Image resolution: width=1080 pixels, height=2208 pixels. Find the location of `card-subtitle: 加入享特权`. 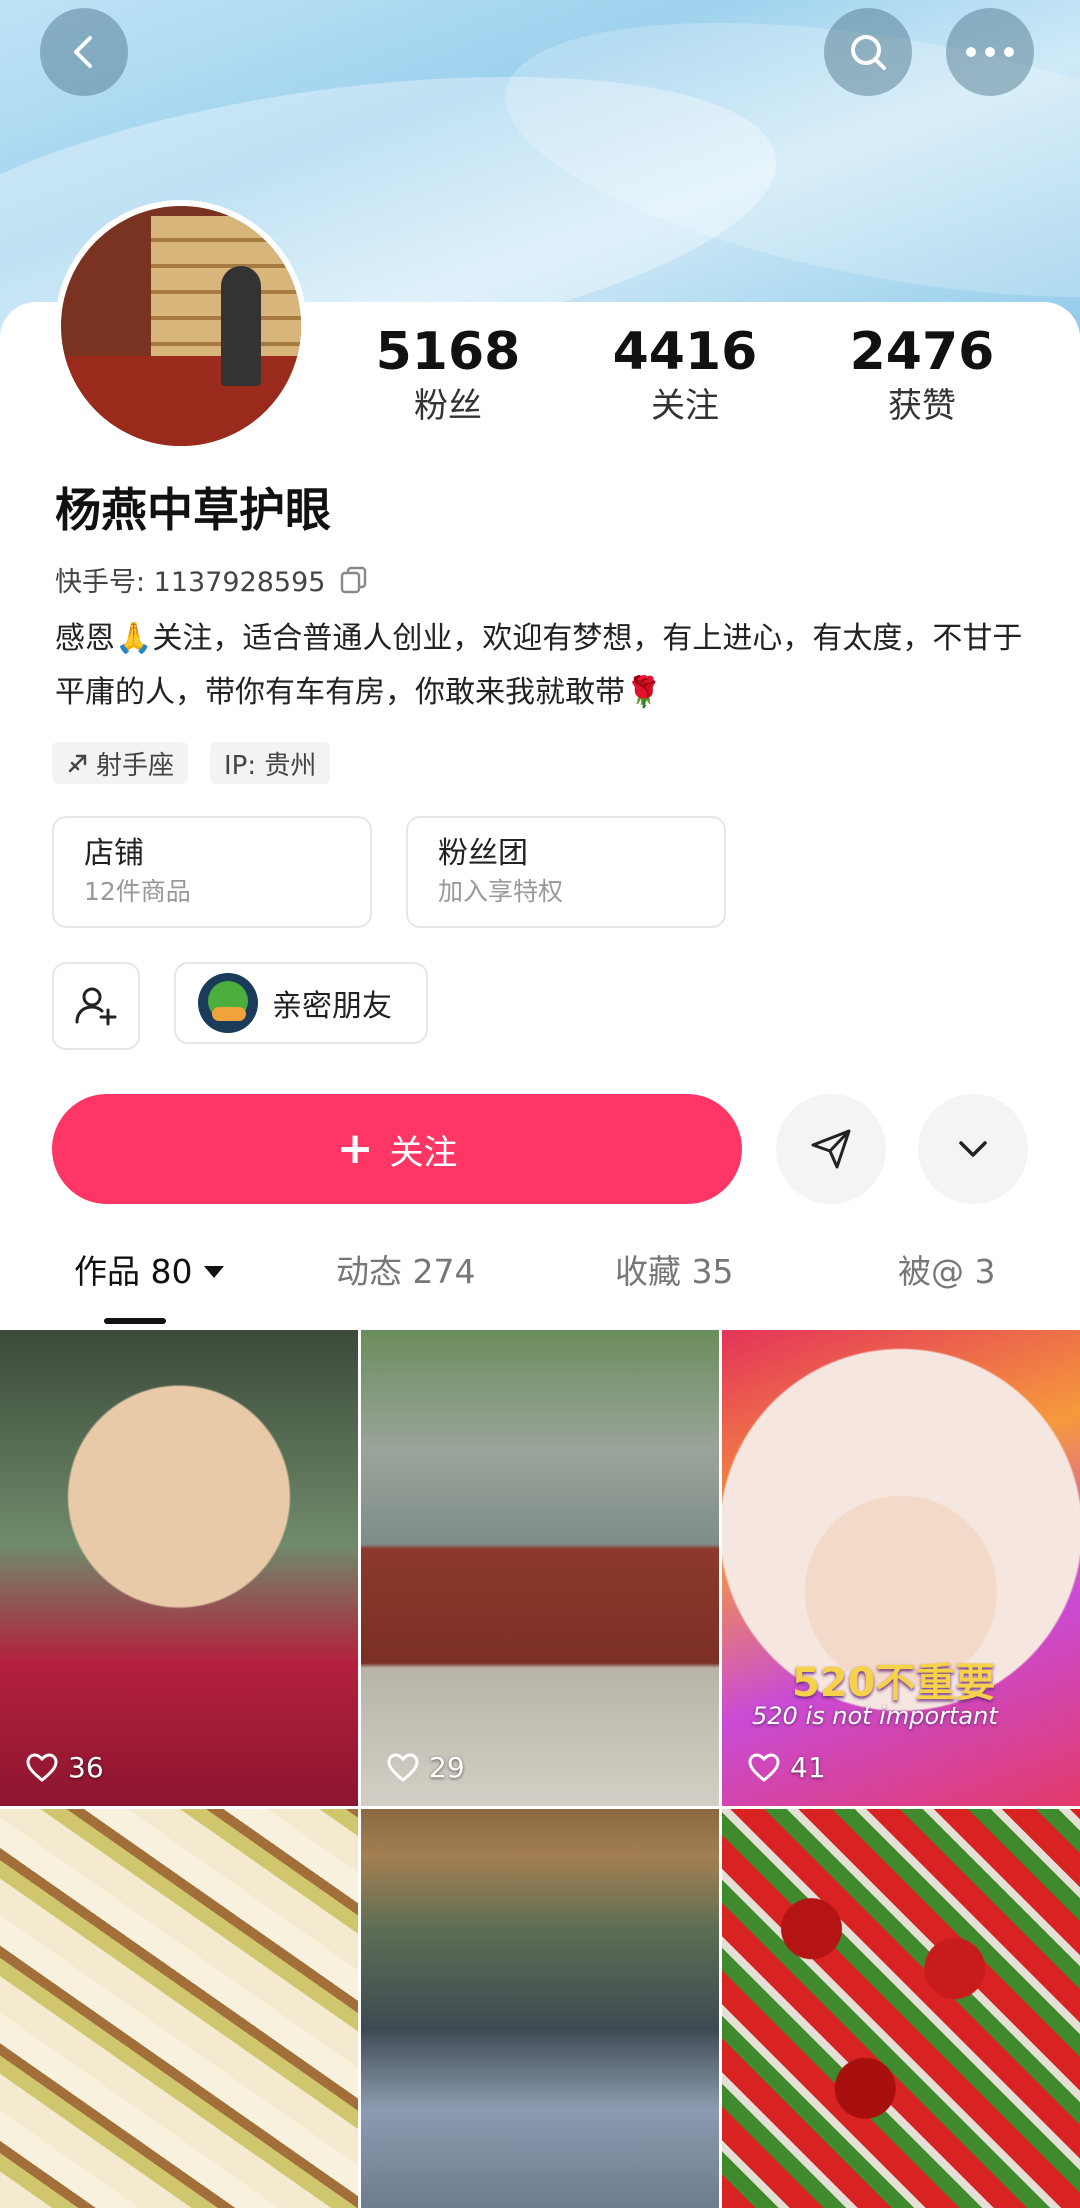

card-subtitle: 加入享特权 is located at coordinates (501, 891).